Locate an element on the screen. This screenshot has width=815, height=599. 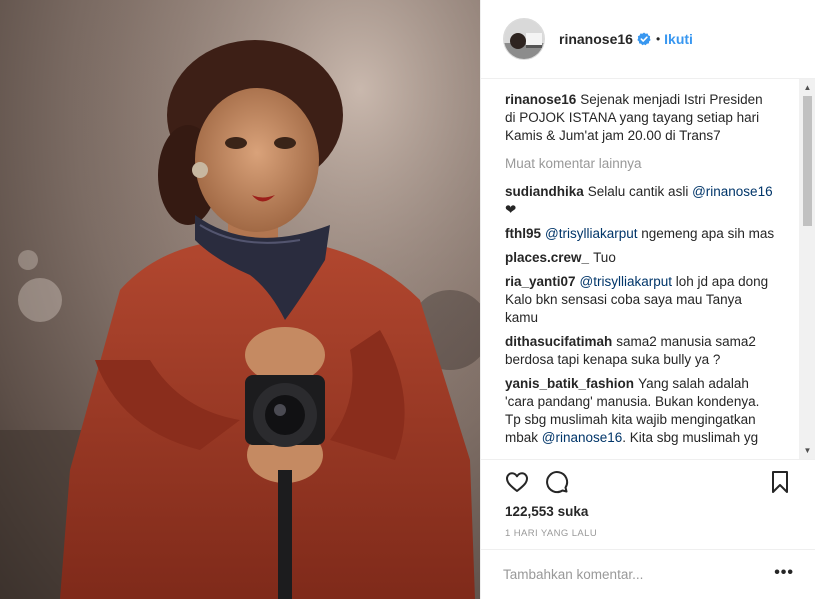
scroll-down-arrow-icon: ▼ is located at coordinates (807, 450).